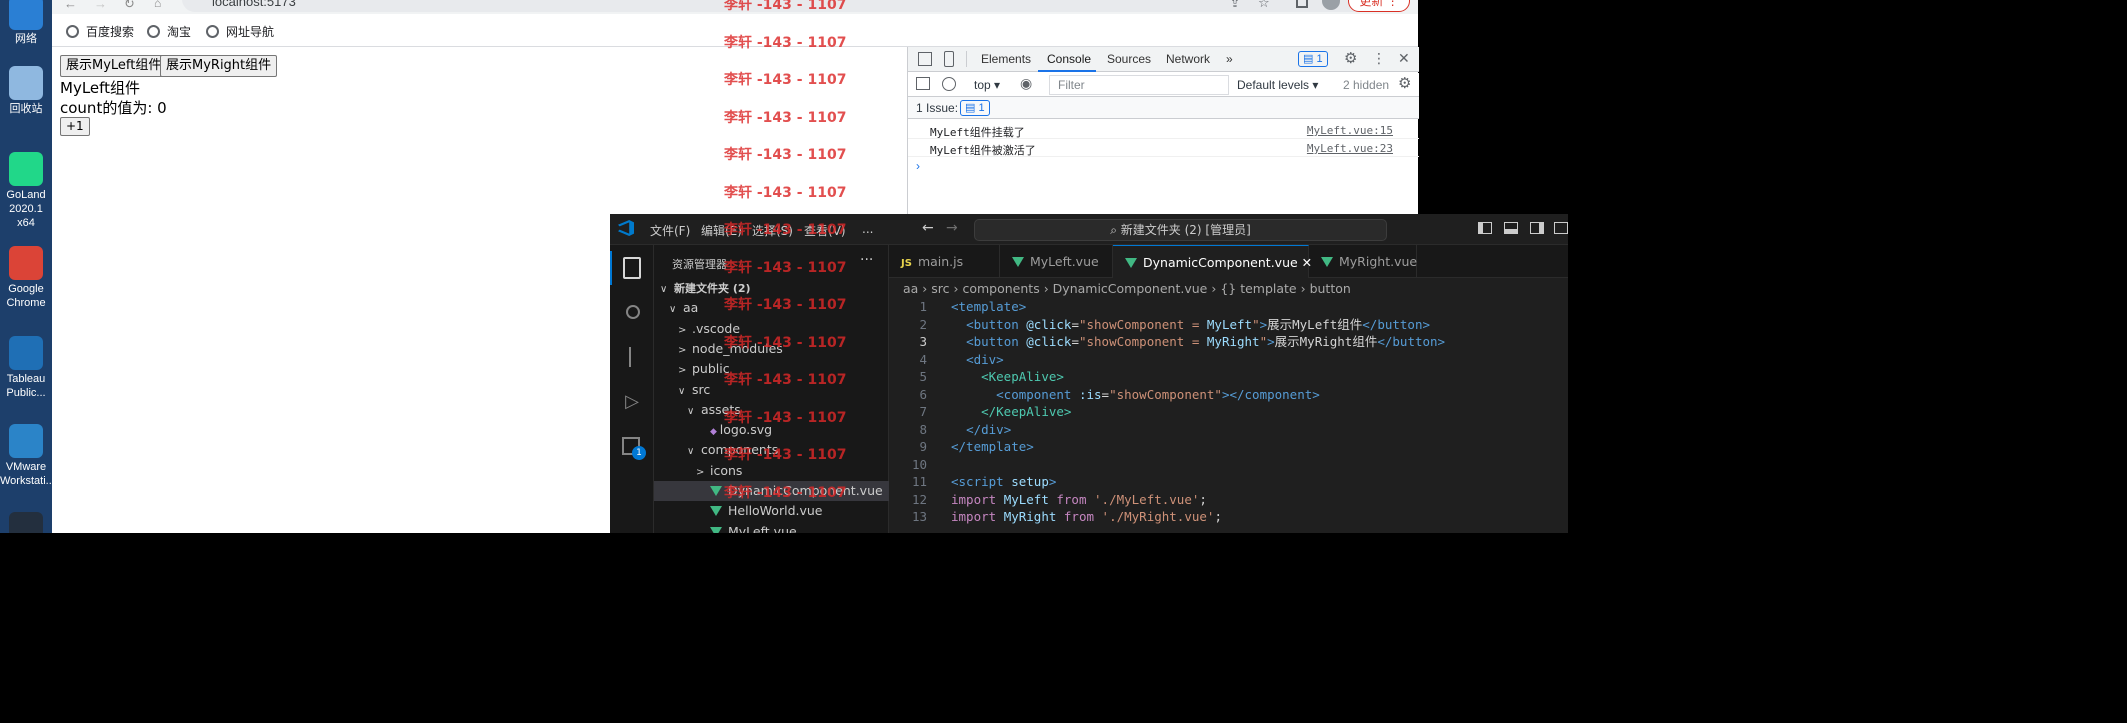 The image size is (2127, 723). Describe the element at coordinates (712, 288) in the screenshot. I see `tree-item-label: 新建文件夹 (2)` at that location.